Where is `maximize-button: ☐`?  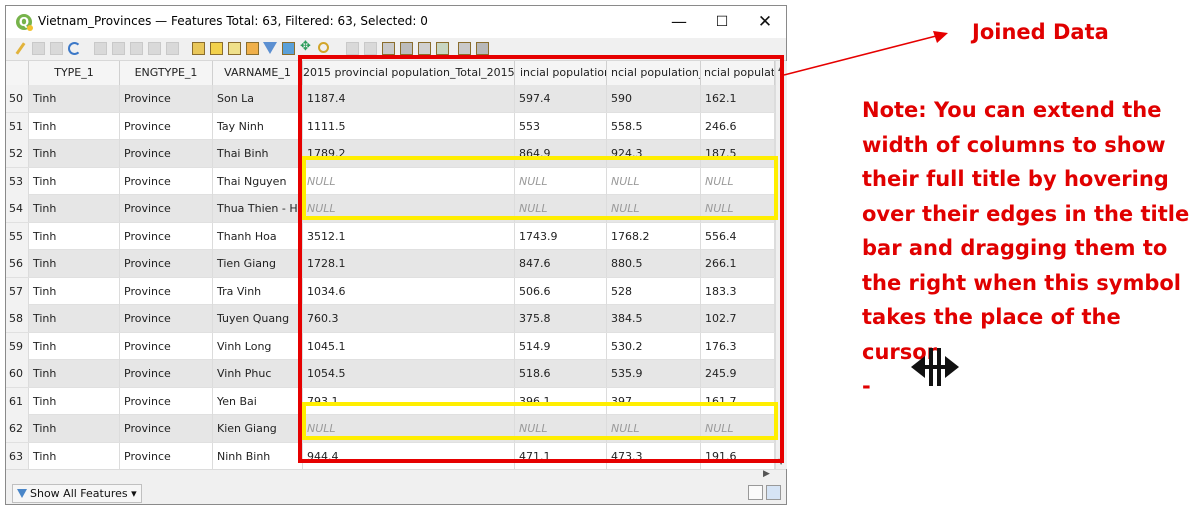
maximize-button: ☐ is located at coordinates (722, 22).